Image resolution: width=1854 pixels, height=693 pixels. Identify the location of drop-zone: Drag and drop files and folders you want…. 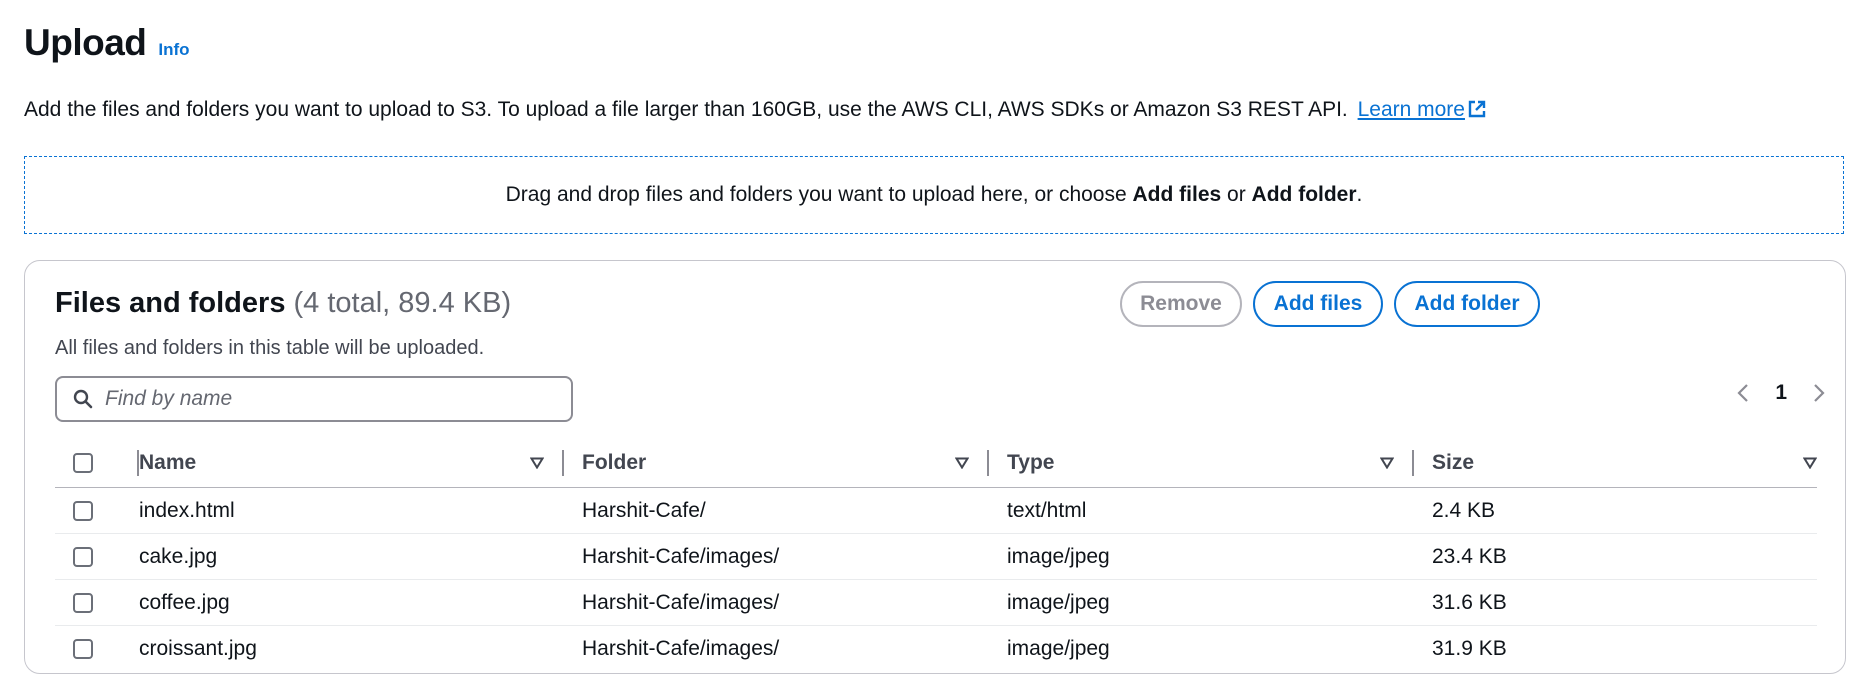
(934, 195).